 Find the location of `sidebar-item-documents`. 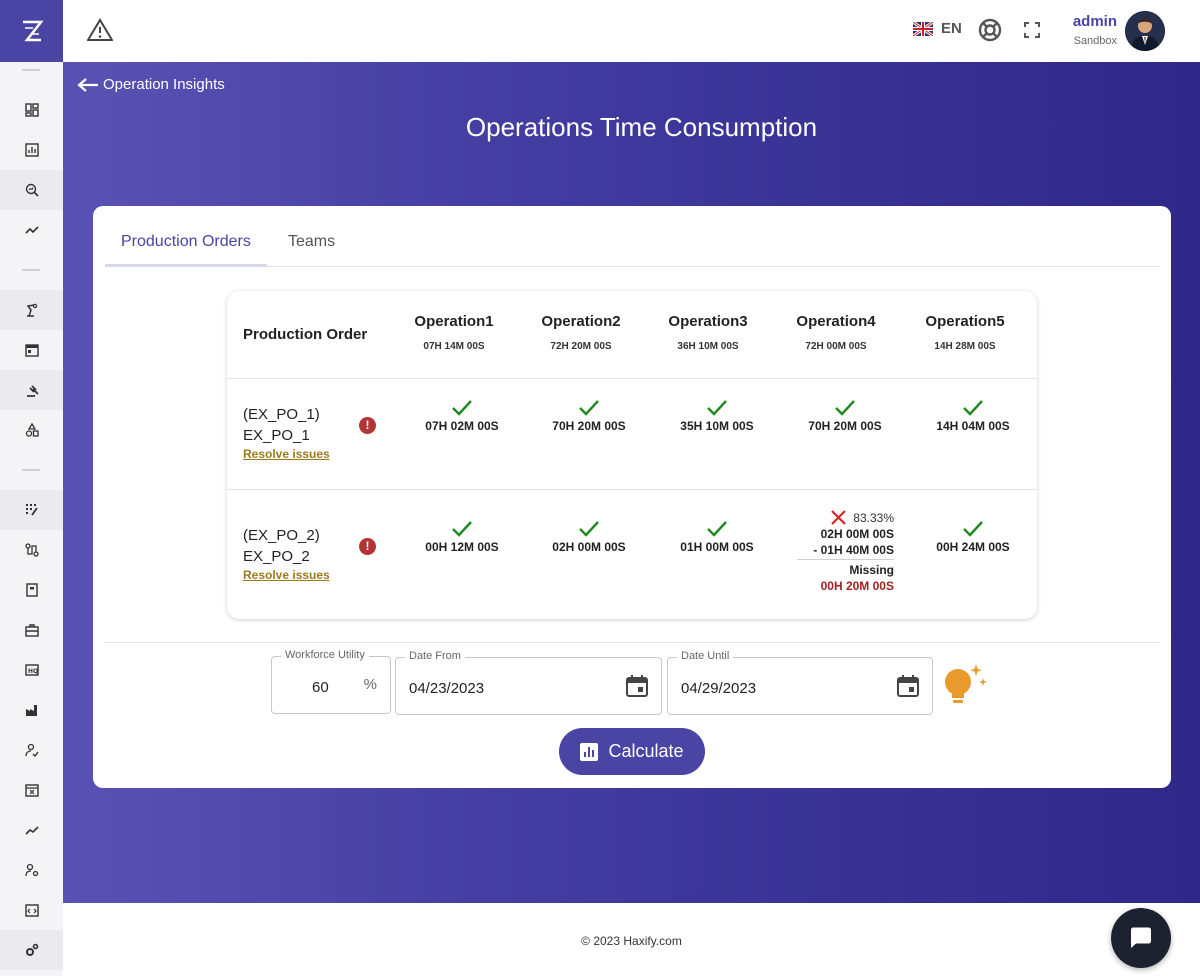

sidebar-item-documents is located at coordinates (31, 590).